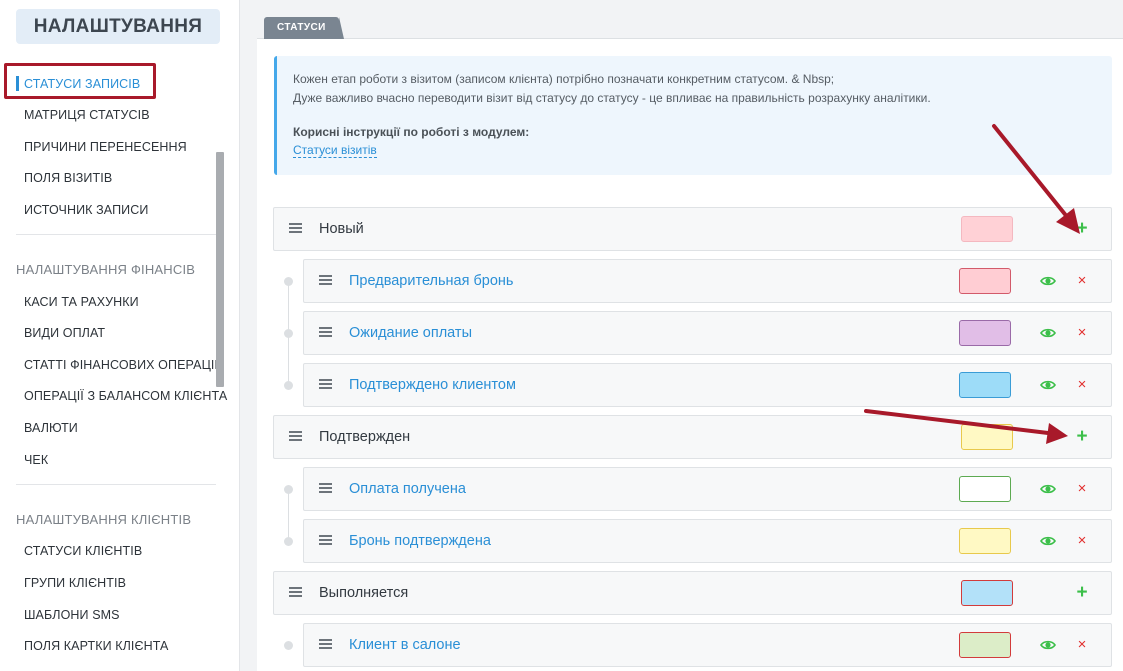 Image resolution: width=1123 pixels, height=671 pixels. What do you see at coordinates (125, 396) in the screenshot?
I see `sidebar-item-client-balance-ops: ОПЕРАЦІЇ З БАЛАНСОМ КЛІЄНТА` at bounding box center [125, 396].